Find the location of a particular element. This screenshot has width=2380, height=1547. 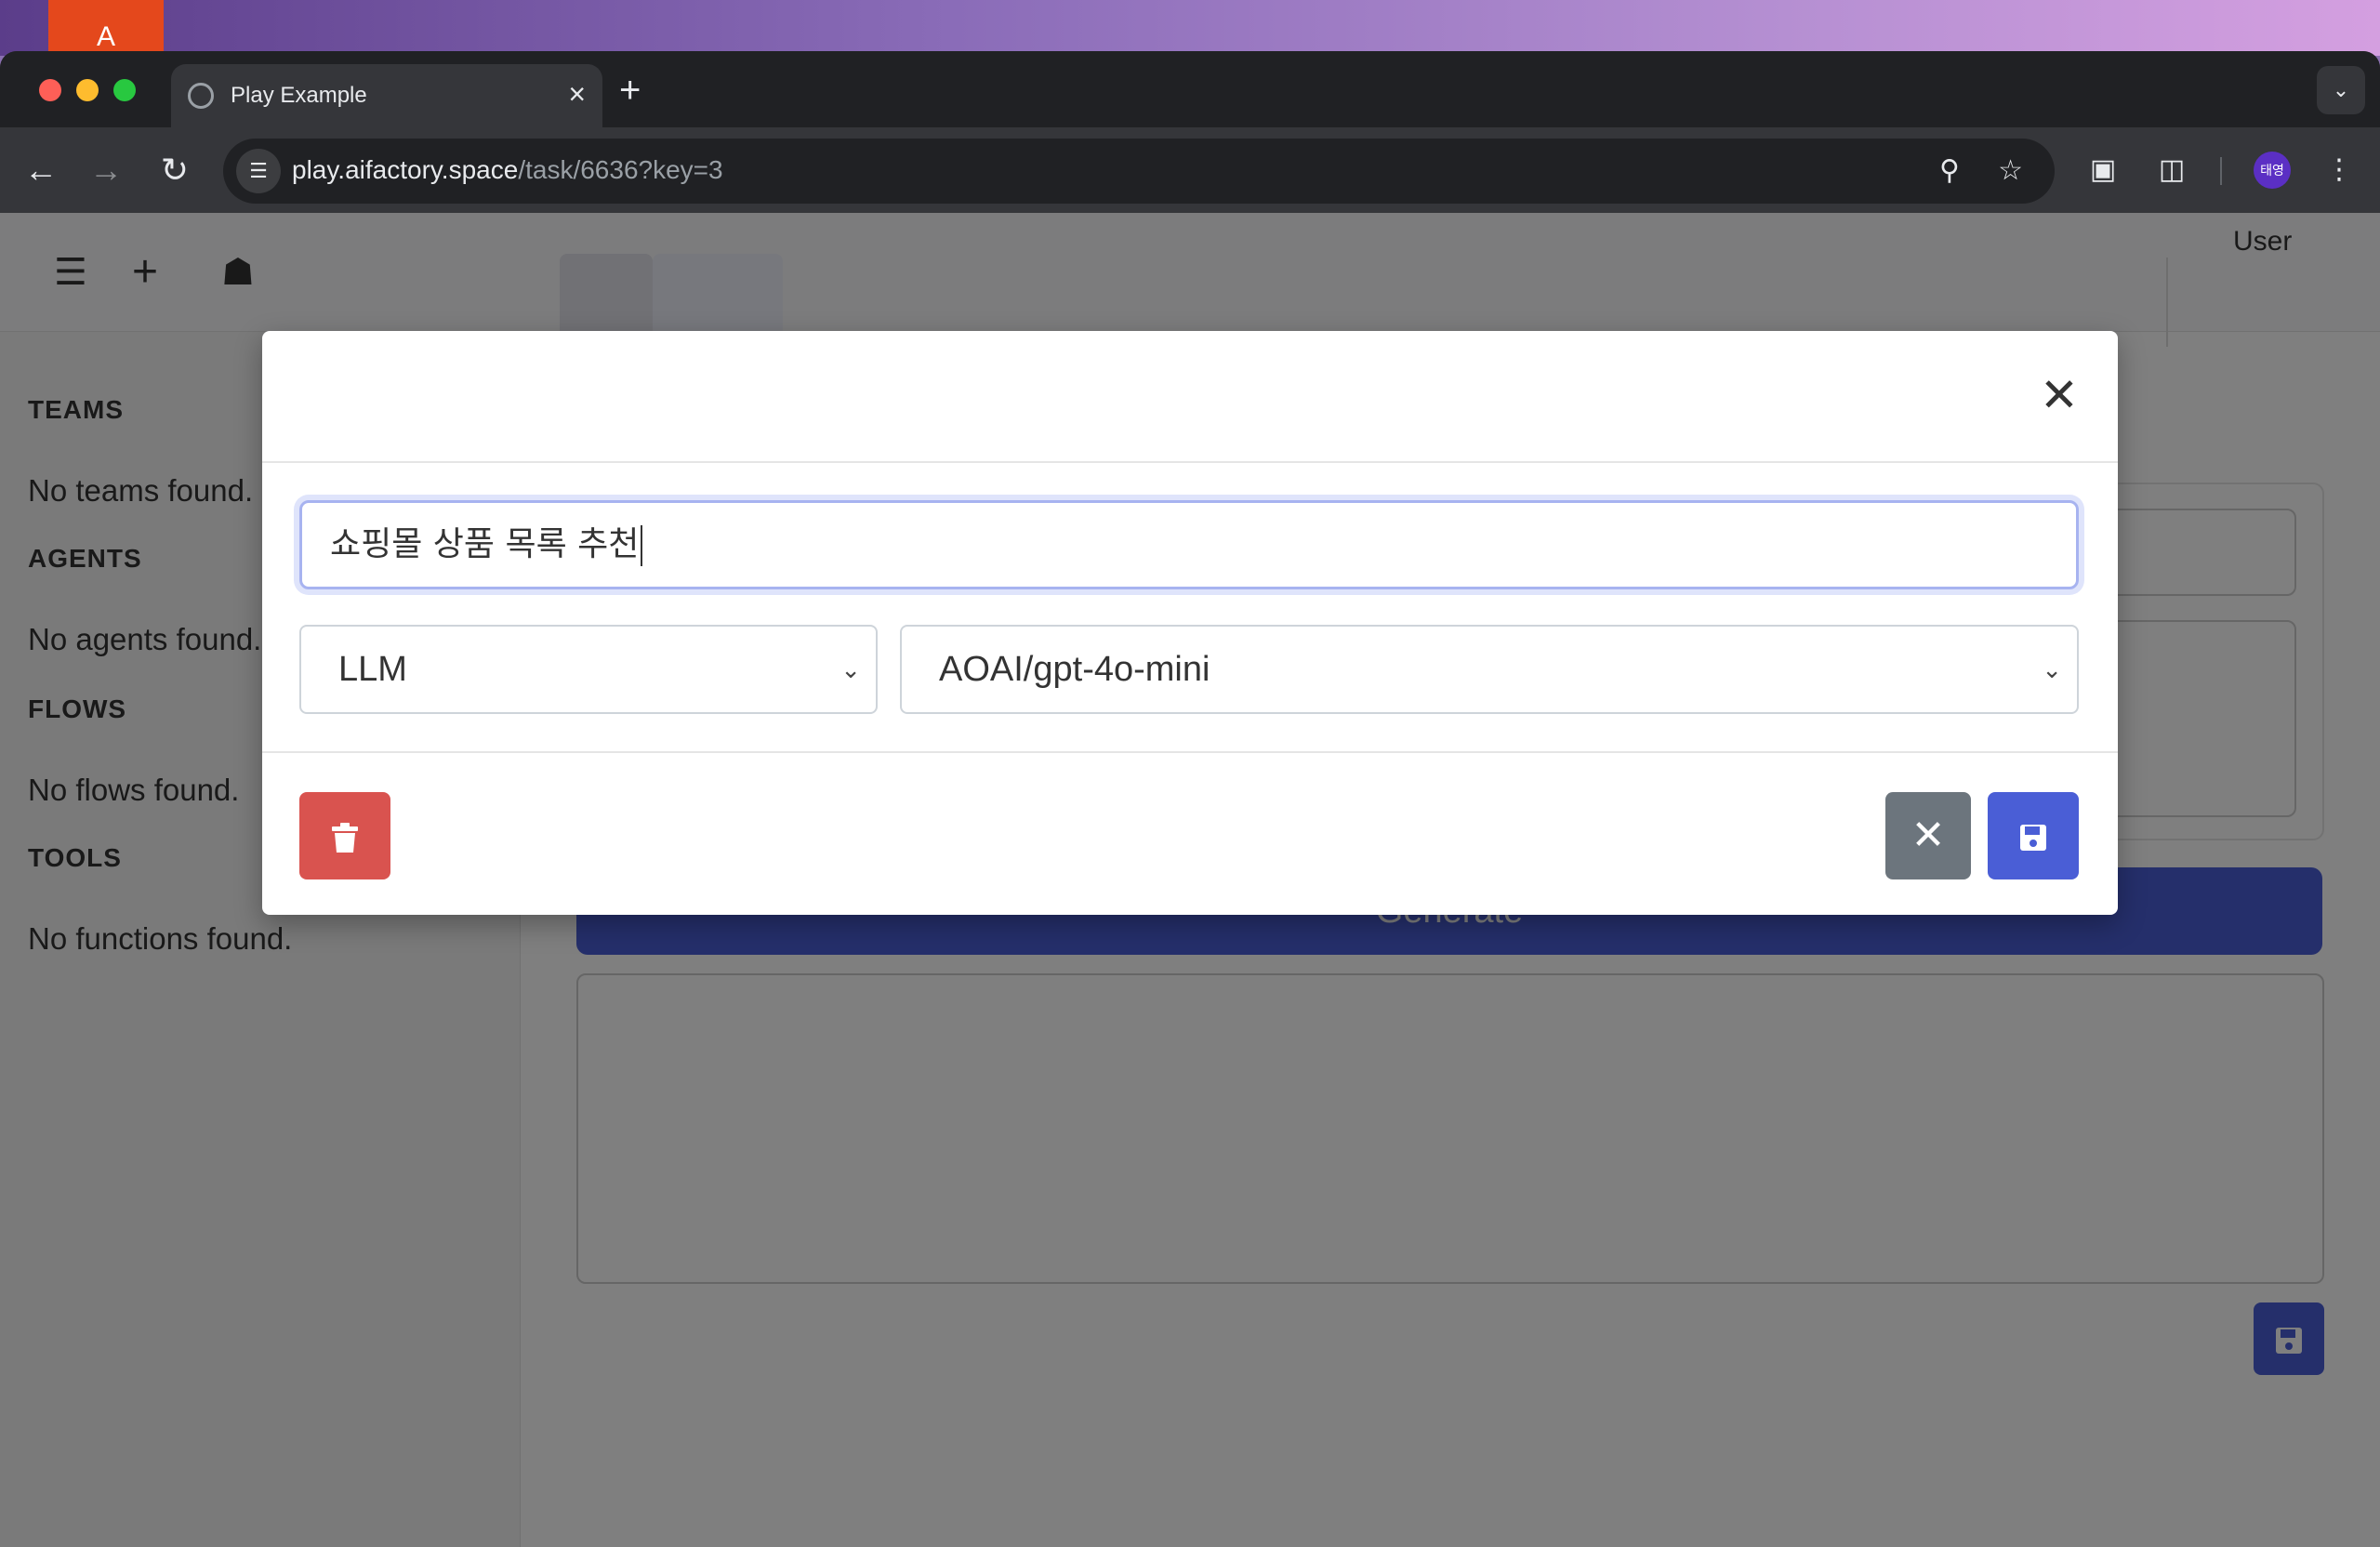

save-button is located at coordinates (2033, 835).